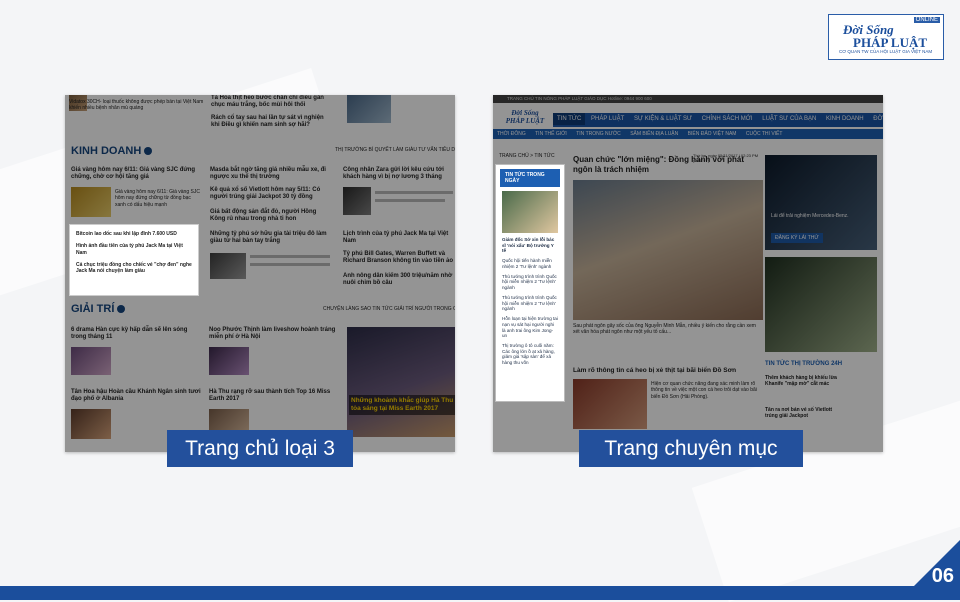 The height and width of the screenshot is (602, 960). I want to click on nav-doi-song: ĐỜI SỐNG, so click(876, 119).